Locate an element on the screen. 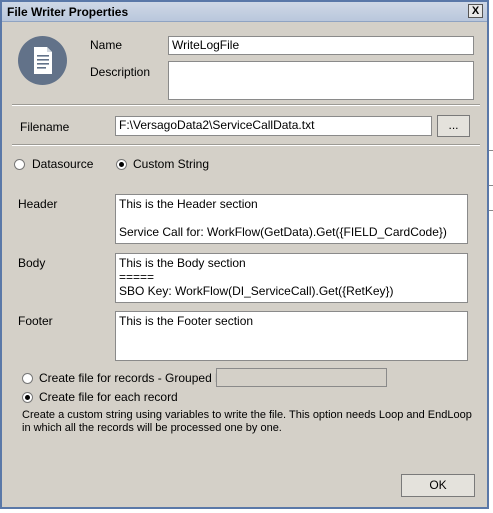  name-label: Name is located at coordinates (106, 45).